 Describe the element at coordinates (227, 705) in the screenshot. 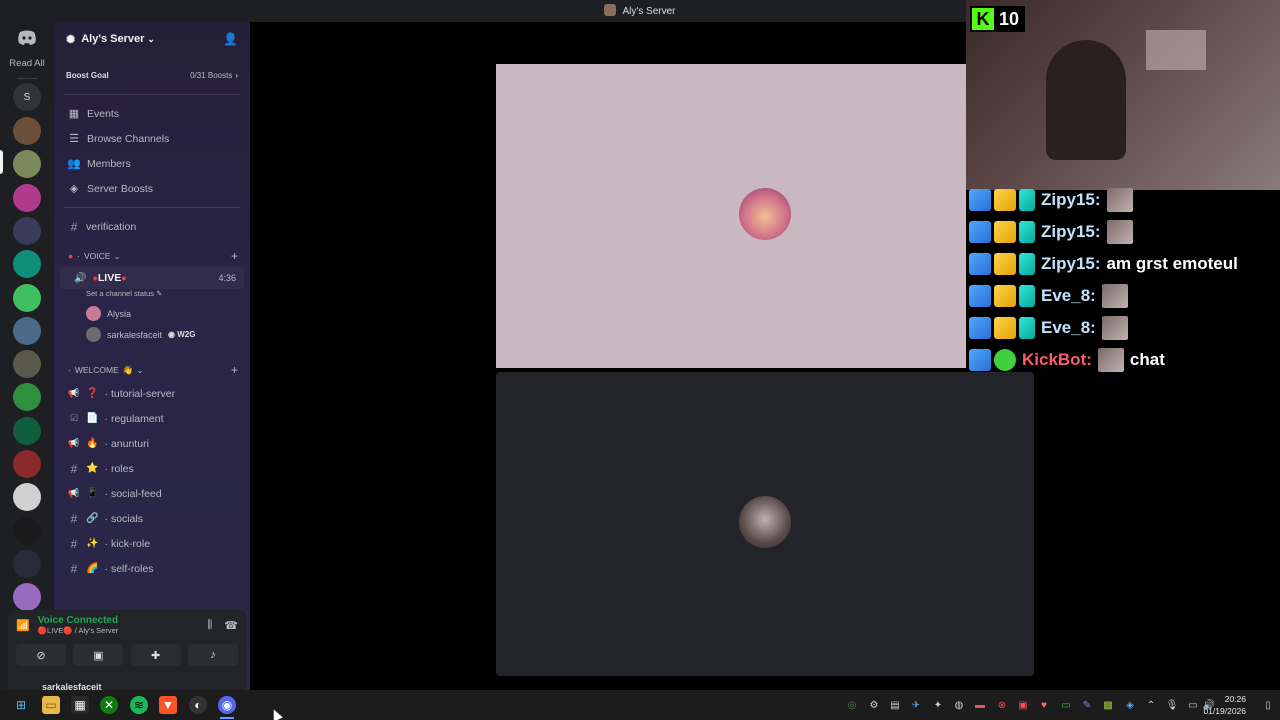

I see `discord-taskbar-icon: ◉` at that location.